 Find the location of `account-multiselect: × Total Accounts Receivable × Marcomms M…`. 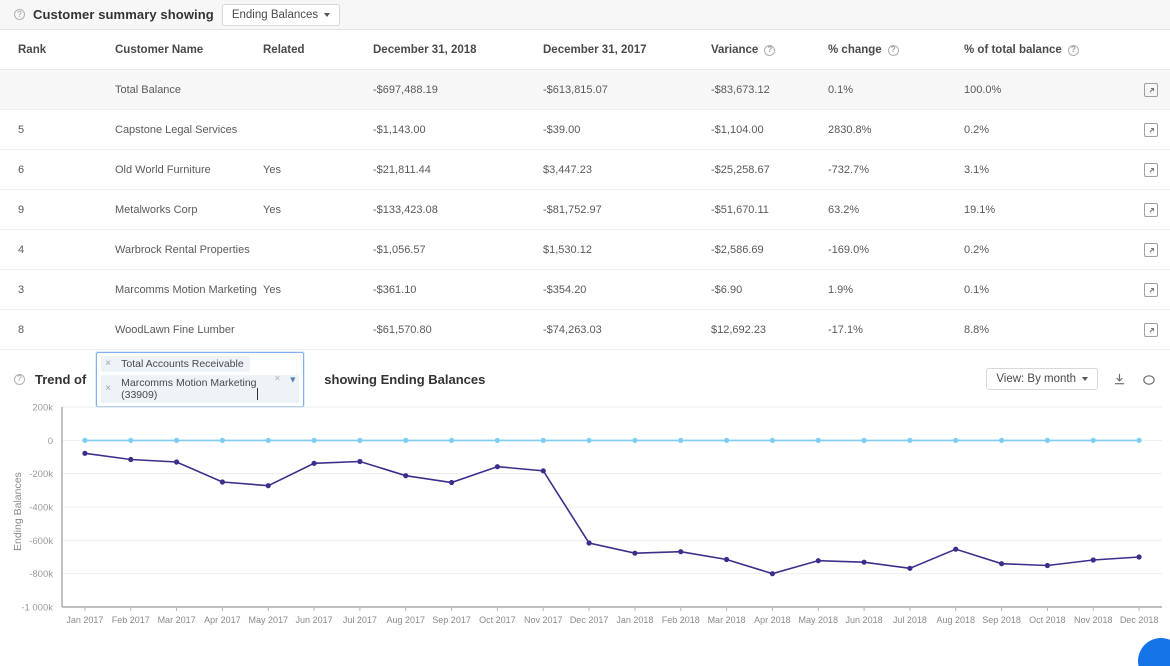

account-multiselect: × Total Accounts Receivable × Marcomms M… is located at coordinates (200, 379).